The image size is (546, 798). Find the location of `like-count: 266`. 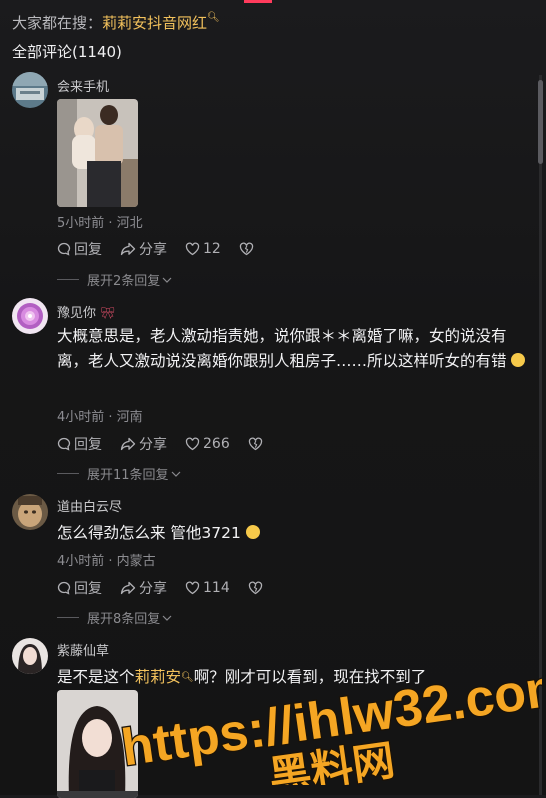

like-count: 266 is located at coordinates (216, 444).